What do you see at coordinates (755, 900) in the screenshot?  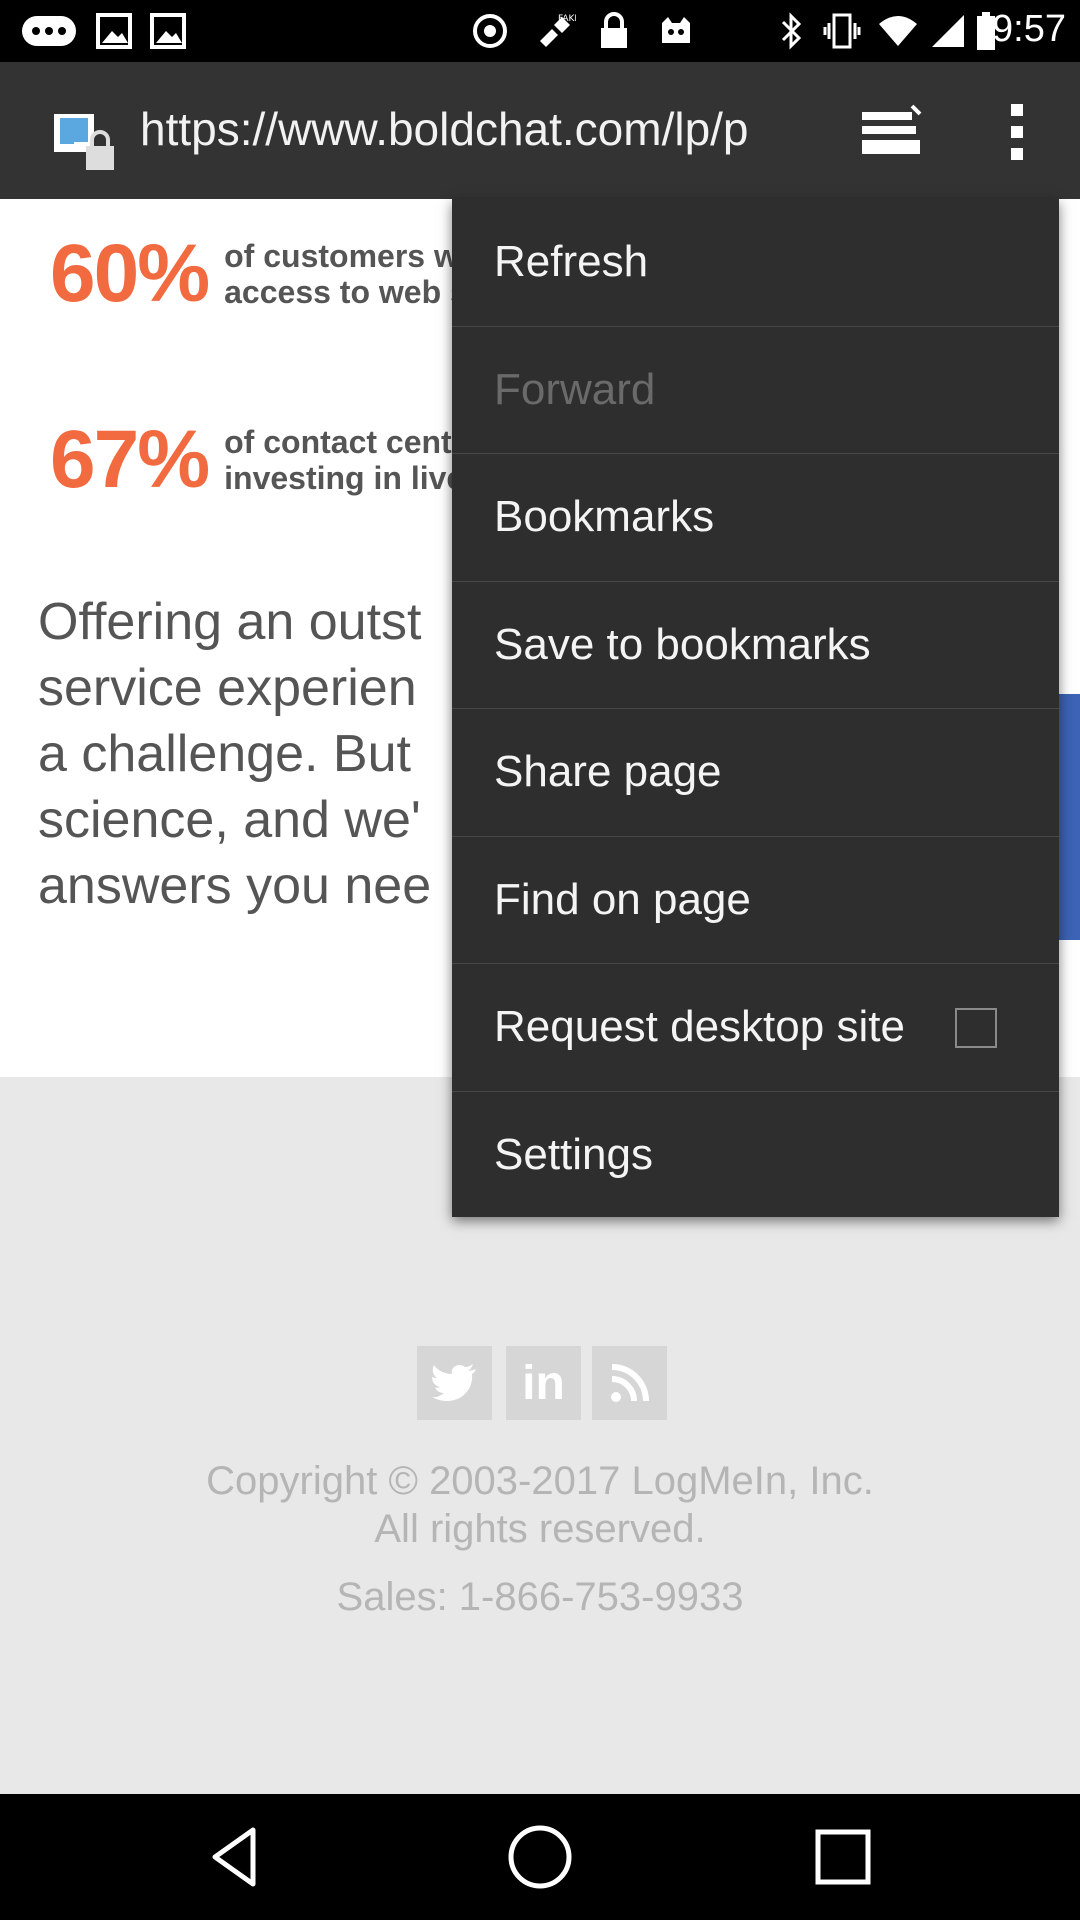 I see `menu-item-find-on-page: Find on page` at bounding box center [755, 900].